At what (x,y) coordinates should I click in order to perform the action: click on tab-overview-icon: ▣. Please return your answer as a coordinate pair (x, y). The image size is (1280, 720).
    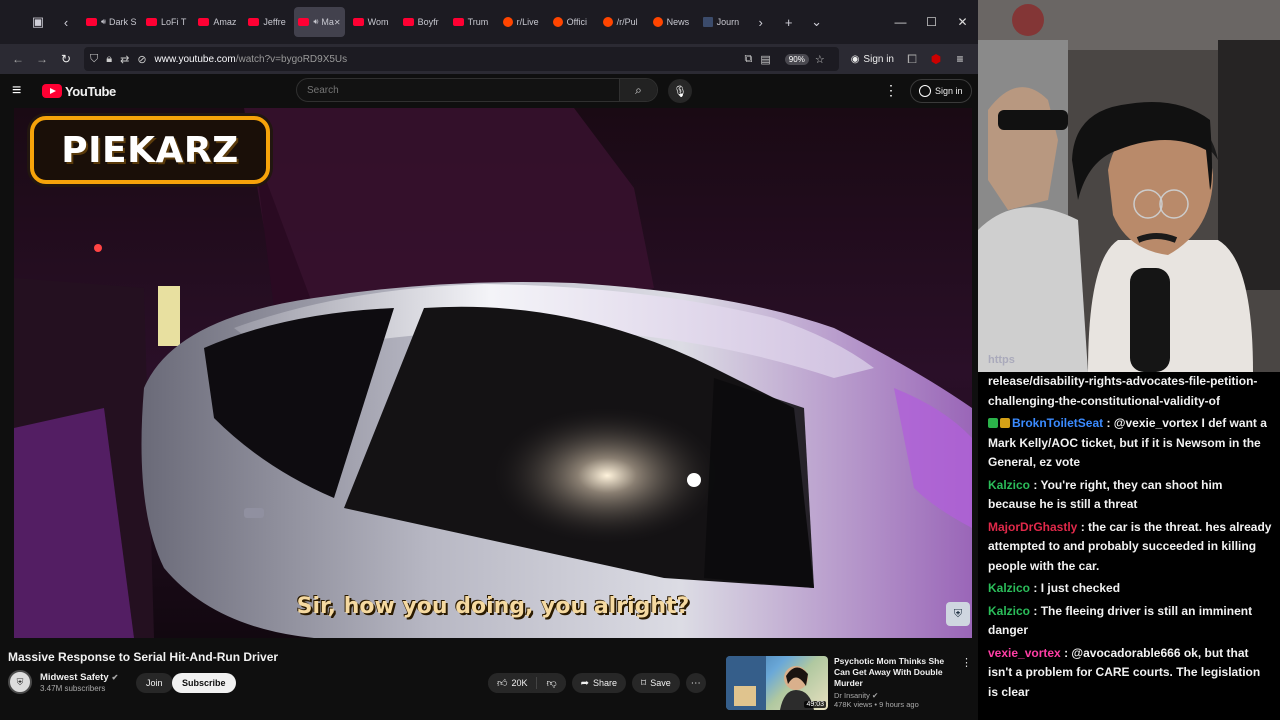
    Looking at the image, I should click on (38, 22).